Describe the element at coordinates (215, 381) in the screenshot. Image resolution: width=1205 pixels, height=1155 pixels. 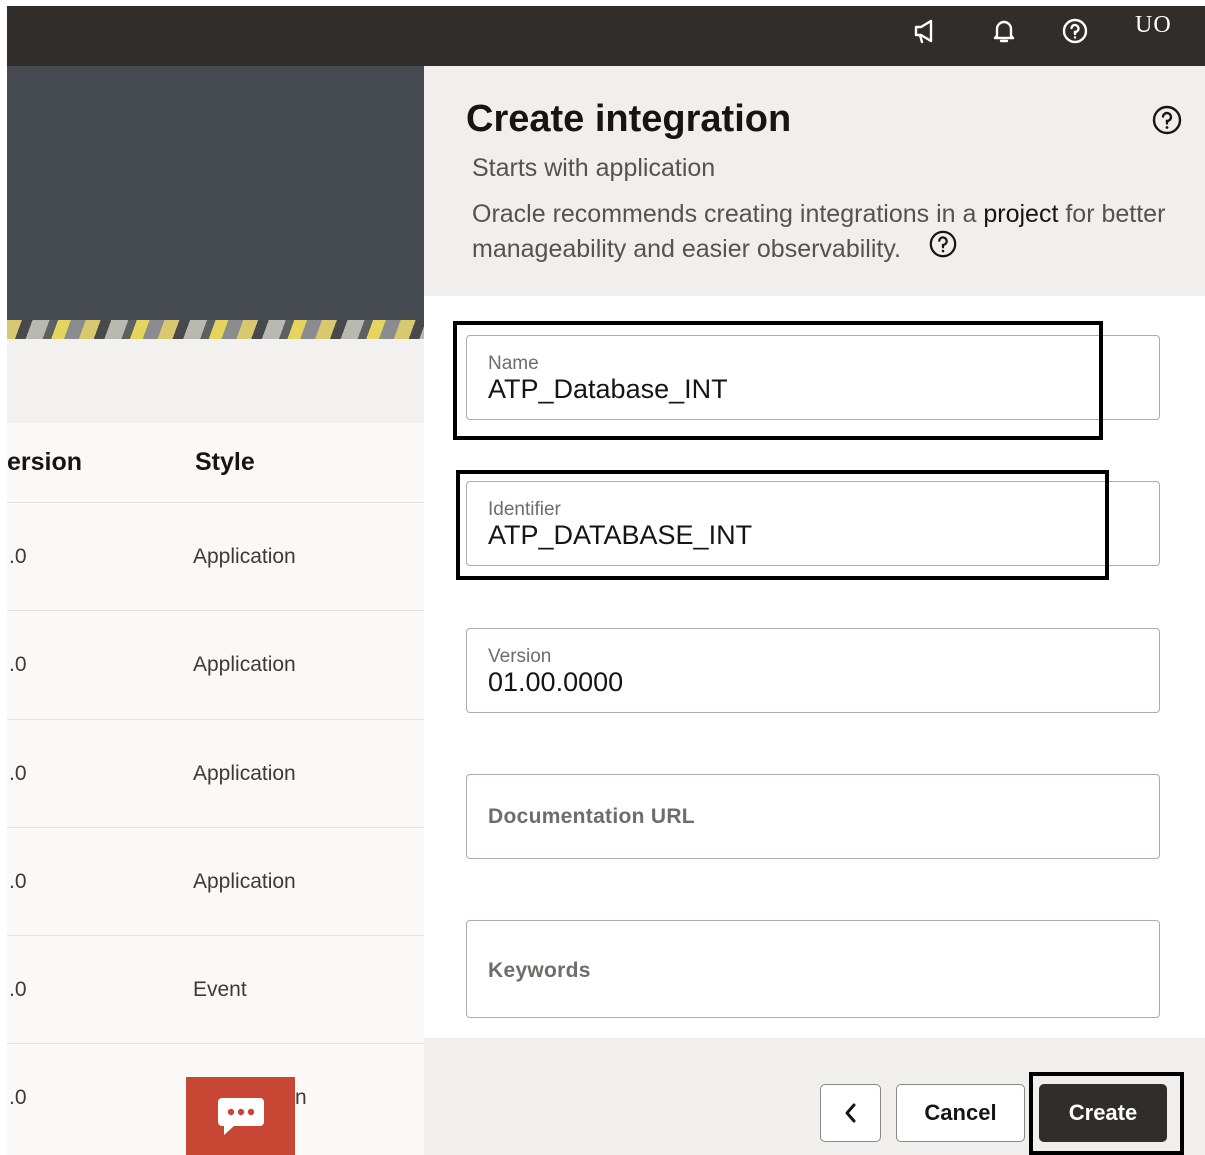
I see `filter-area` at that location.